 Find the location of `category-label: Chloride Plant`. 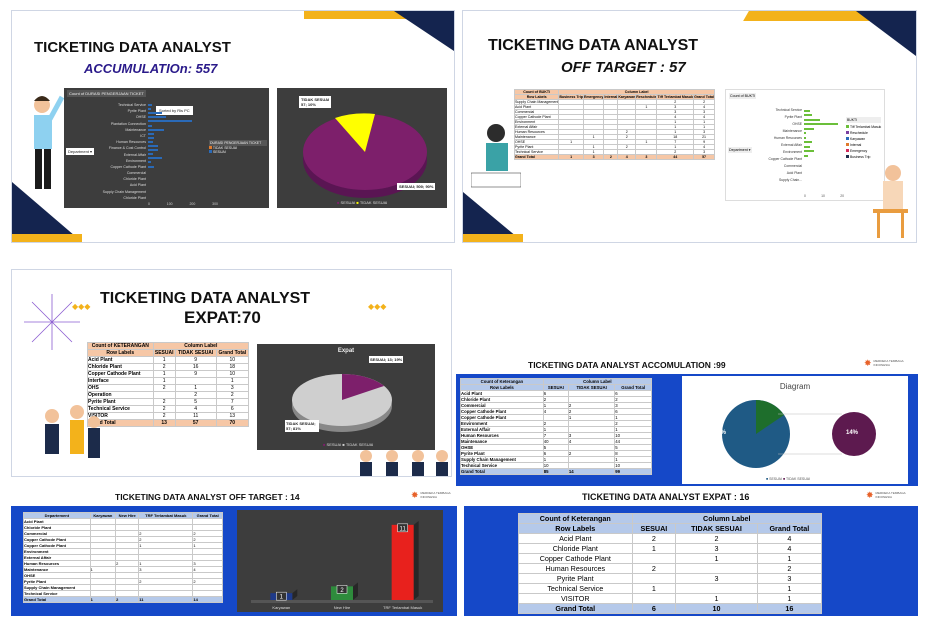

category-label: Chloride Plant is located at coordinates (134, 197).